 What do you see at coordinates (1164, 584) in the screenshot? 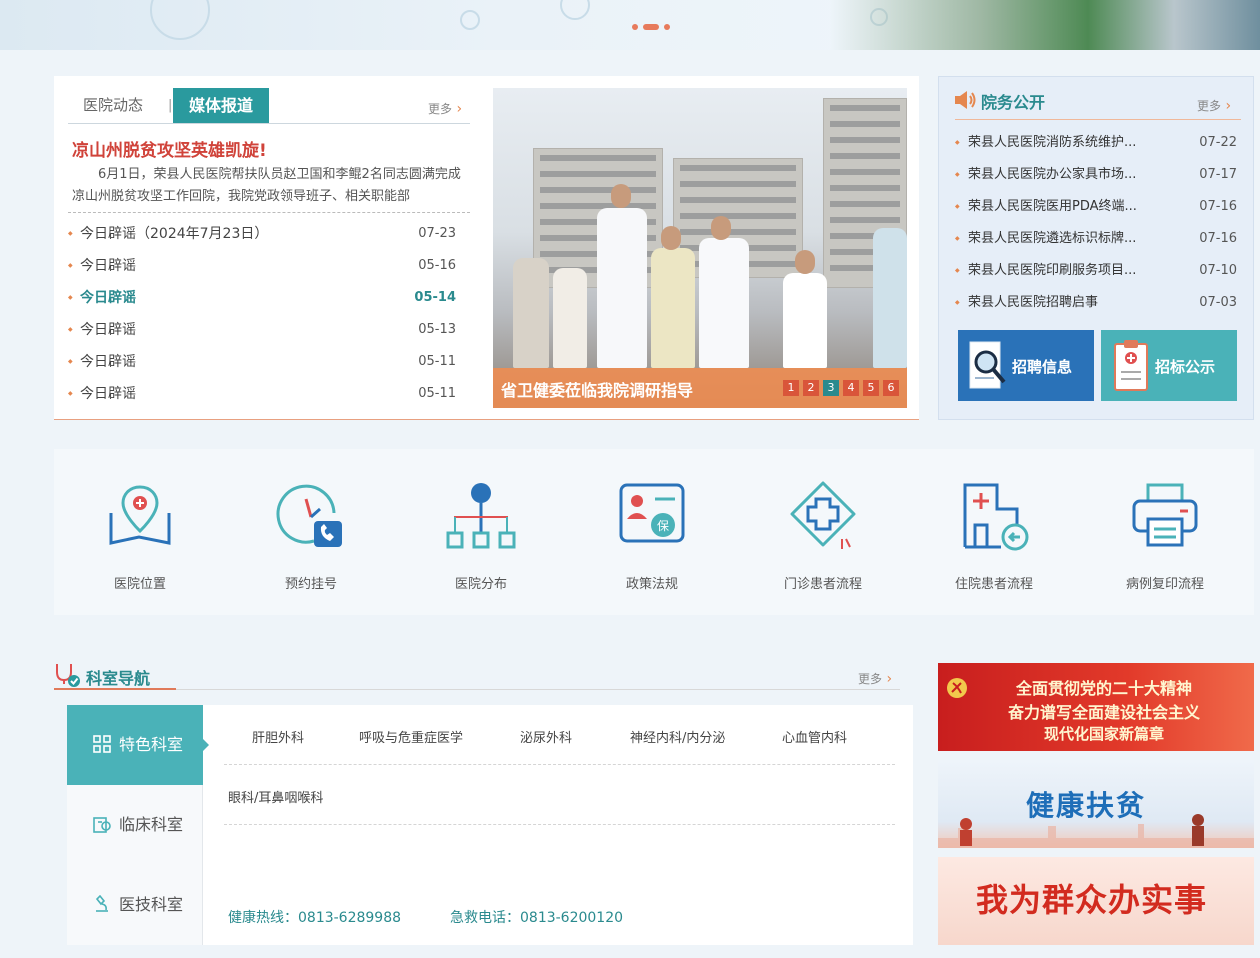
I see `service-label: 病例复印流程` at bounding box center [1164, 584].